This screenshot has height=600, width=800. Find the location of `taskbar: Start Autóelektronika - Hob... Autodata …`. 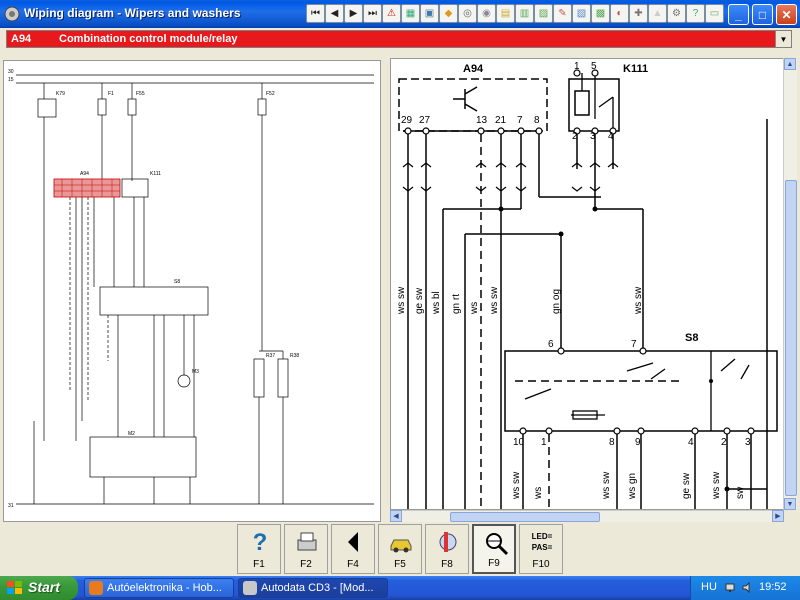

taskbar: Start Autóelektronika - Hob... Autodata … is located at coordinates (400, 588).